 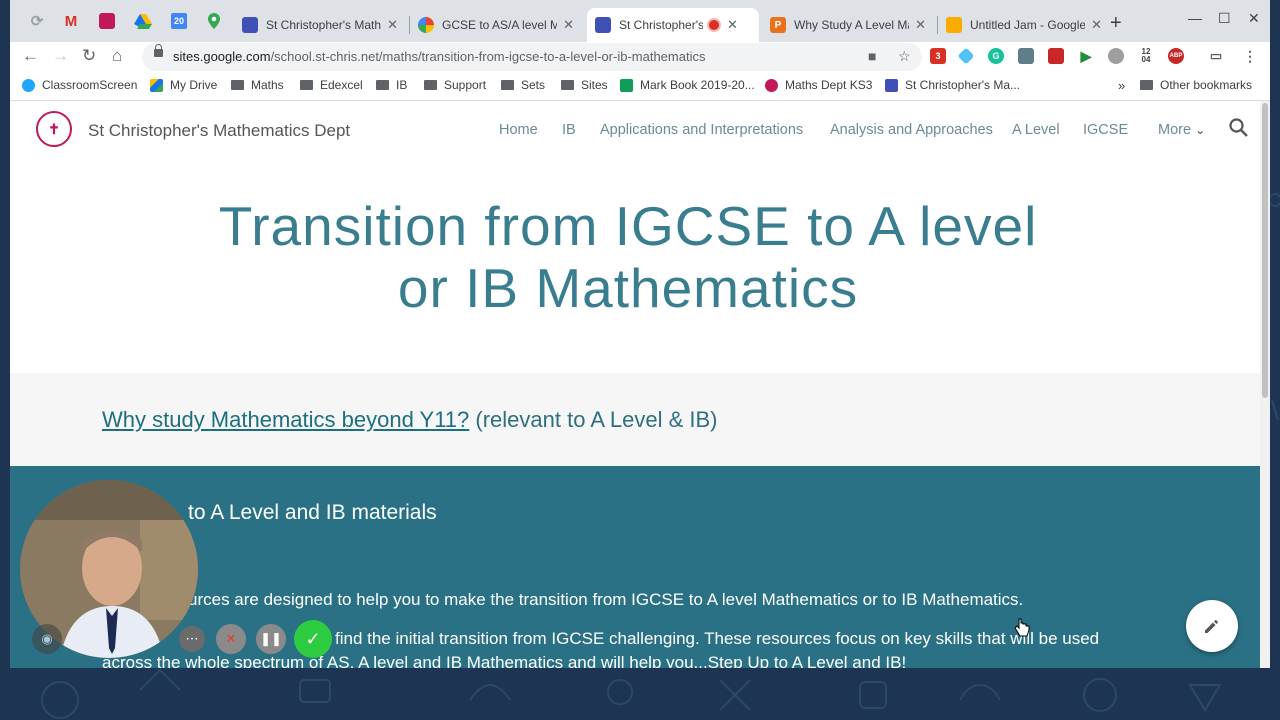 What do you see at coordinates (79, 85) in the screenshot?
I see `bookmark-classroomscreen: ClassroomScreen` at bounding box center [79, 85].